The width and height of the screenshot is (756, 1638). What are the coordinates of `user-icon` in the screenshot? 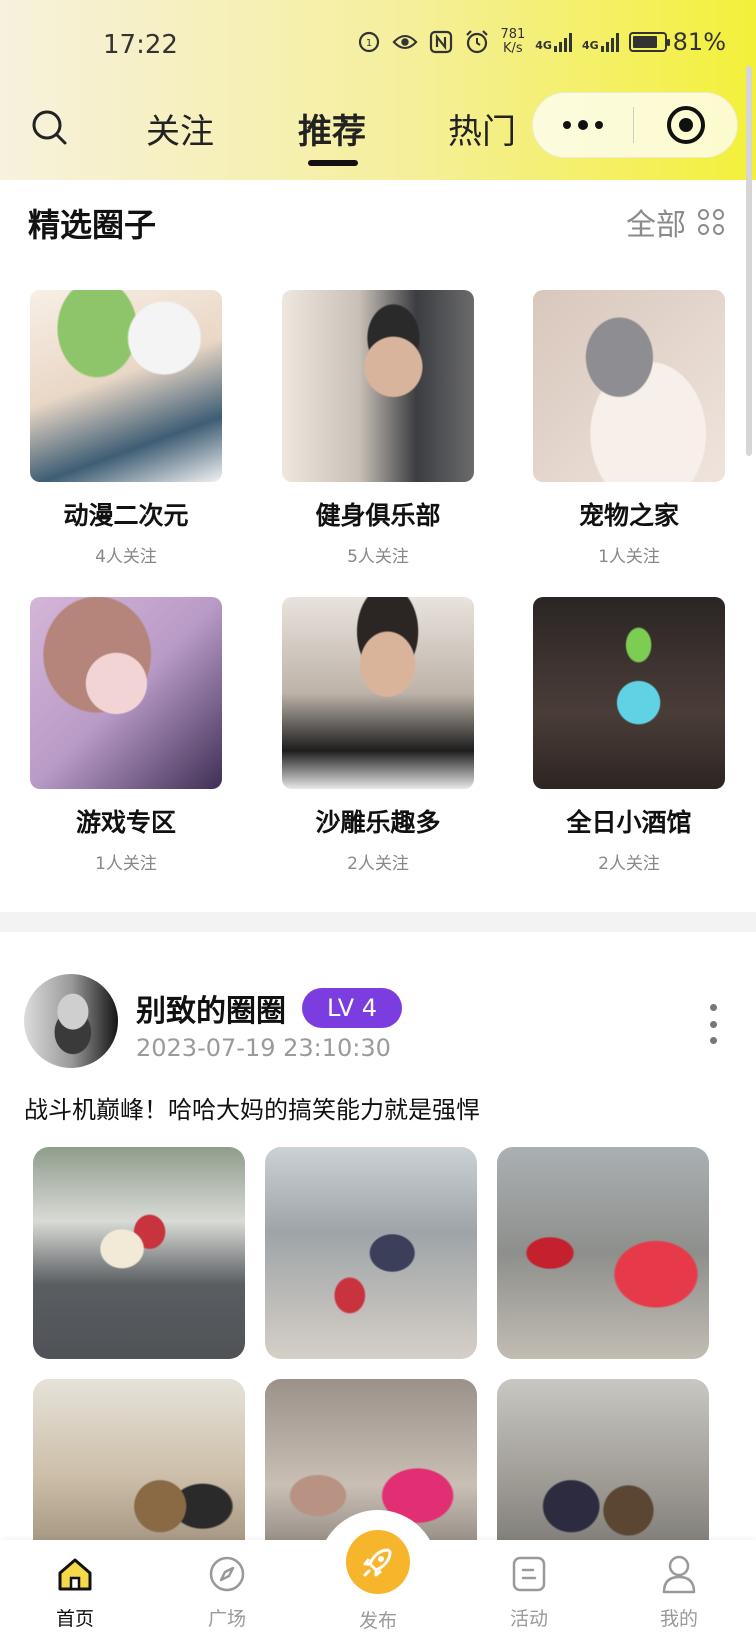 It's located at (679, 1574).